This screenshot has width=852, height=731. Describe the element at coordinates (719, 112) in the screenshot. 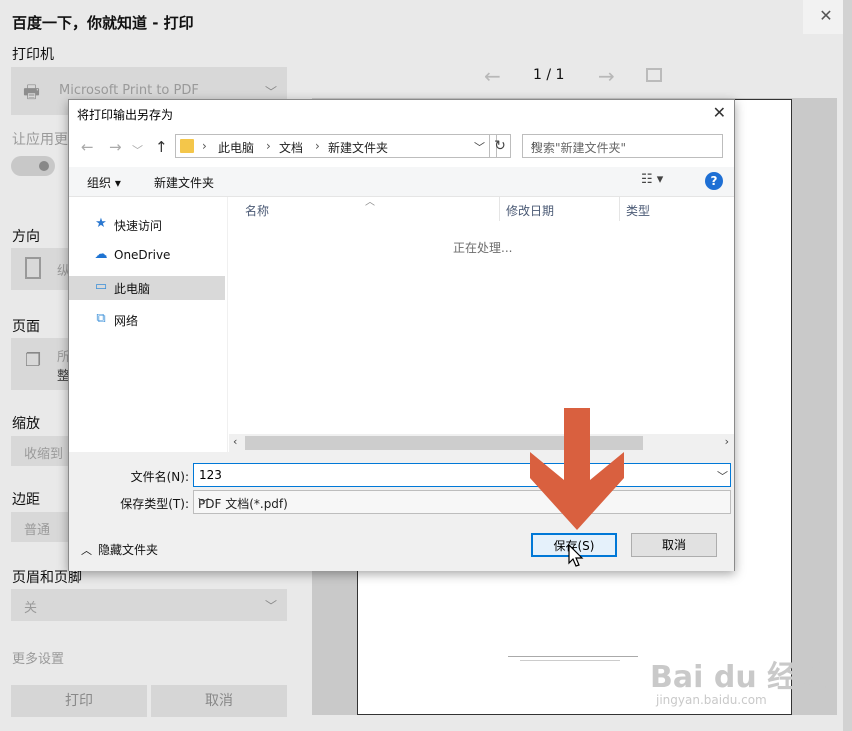

I see `dialog-close-icon: ✕` at that location.